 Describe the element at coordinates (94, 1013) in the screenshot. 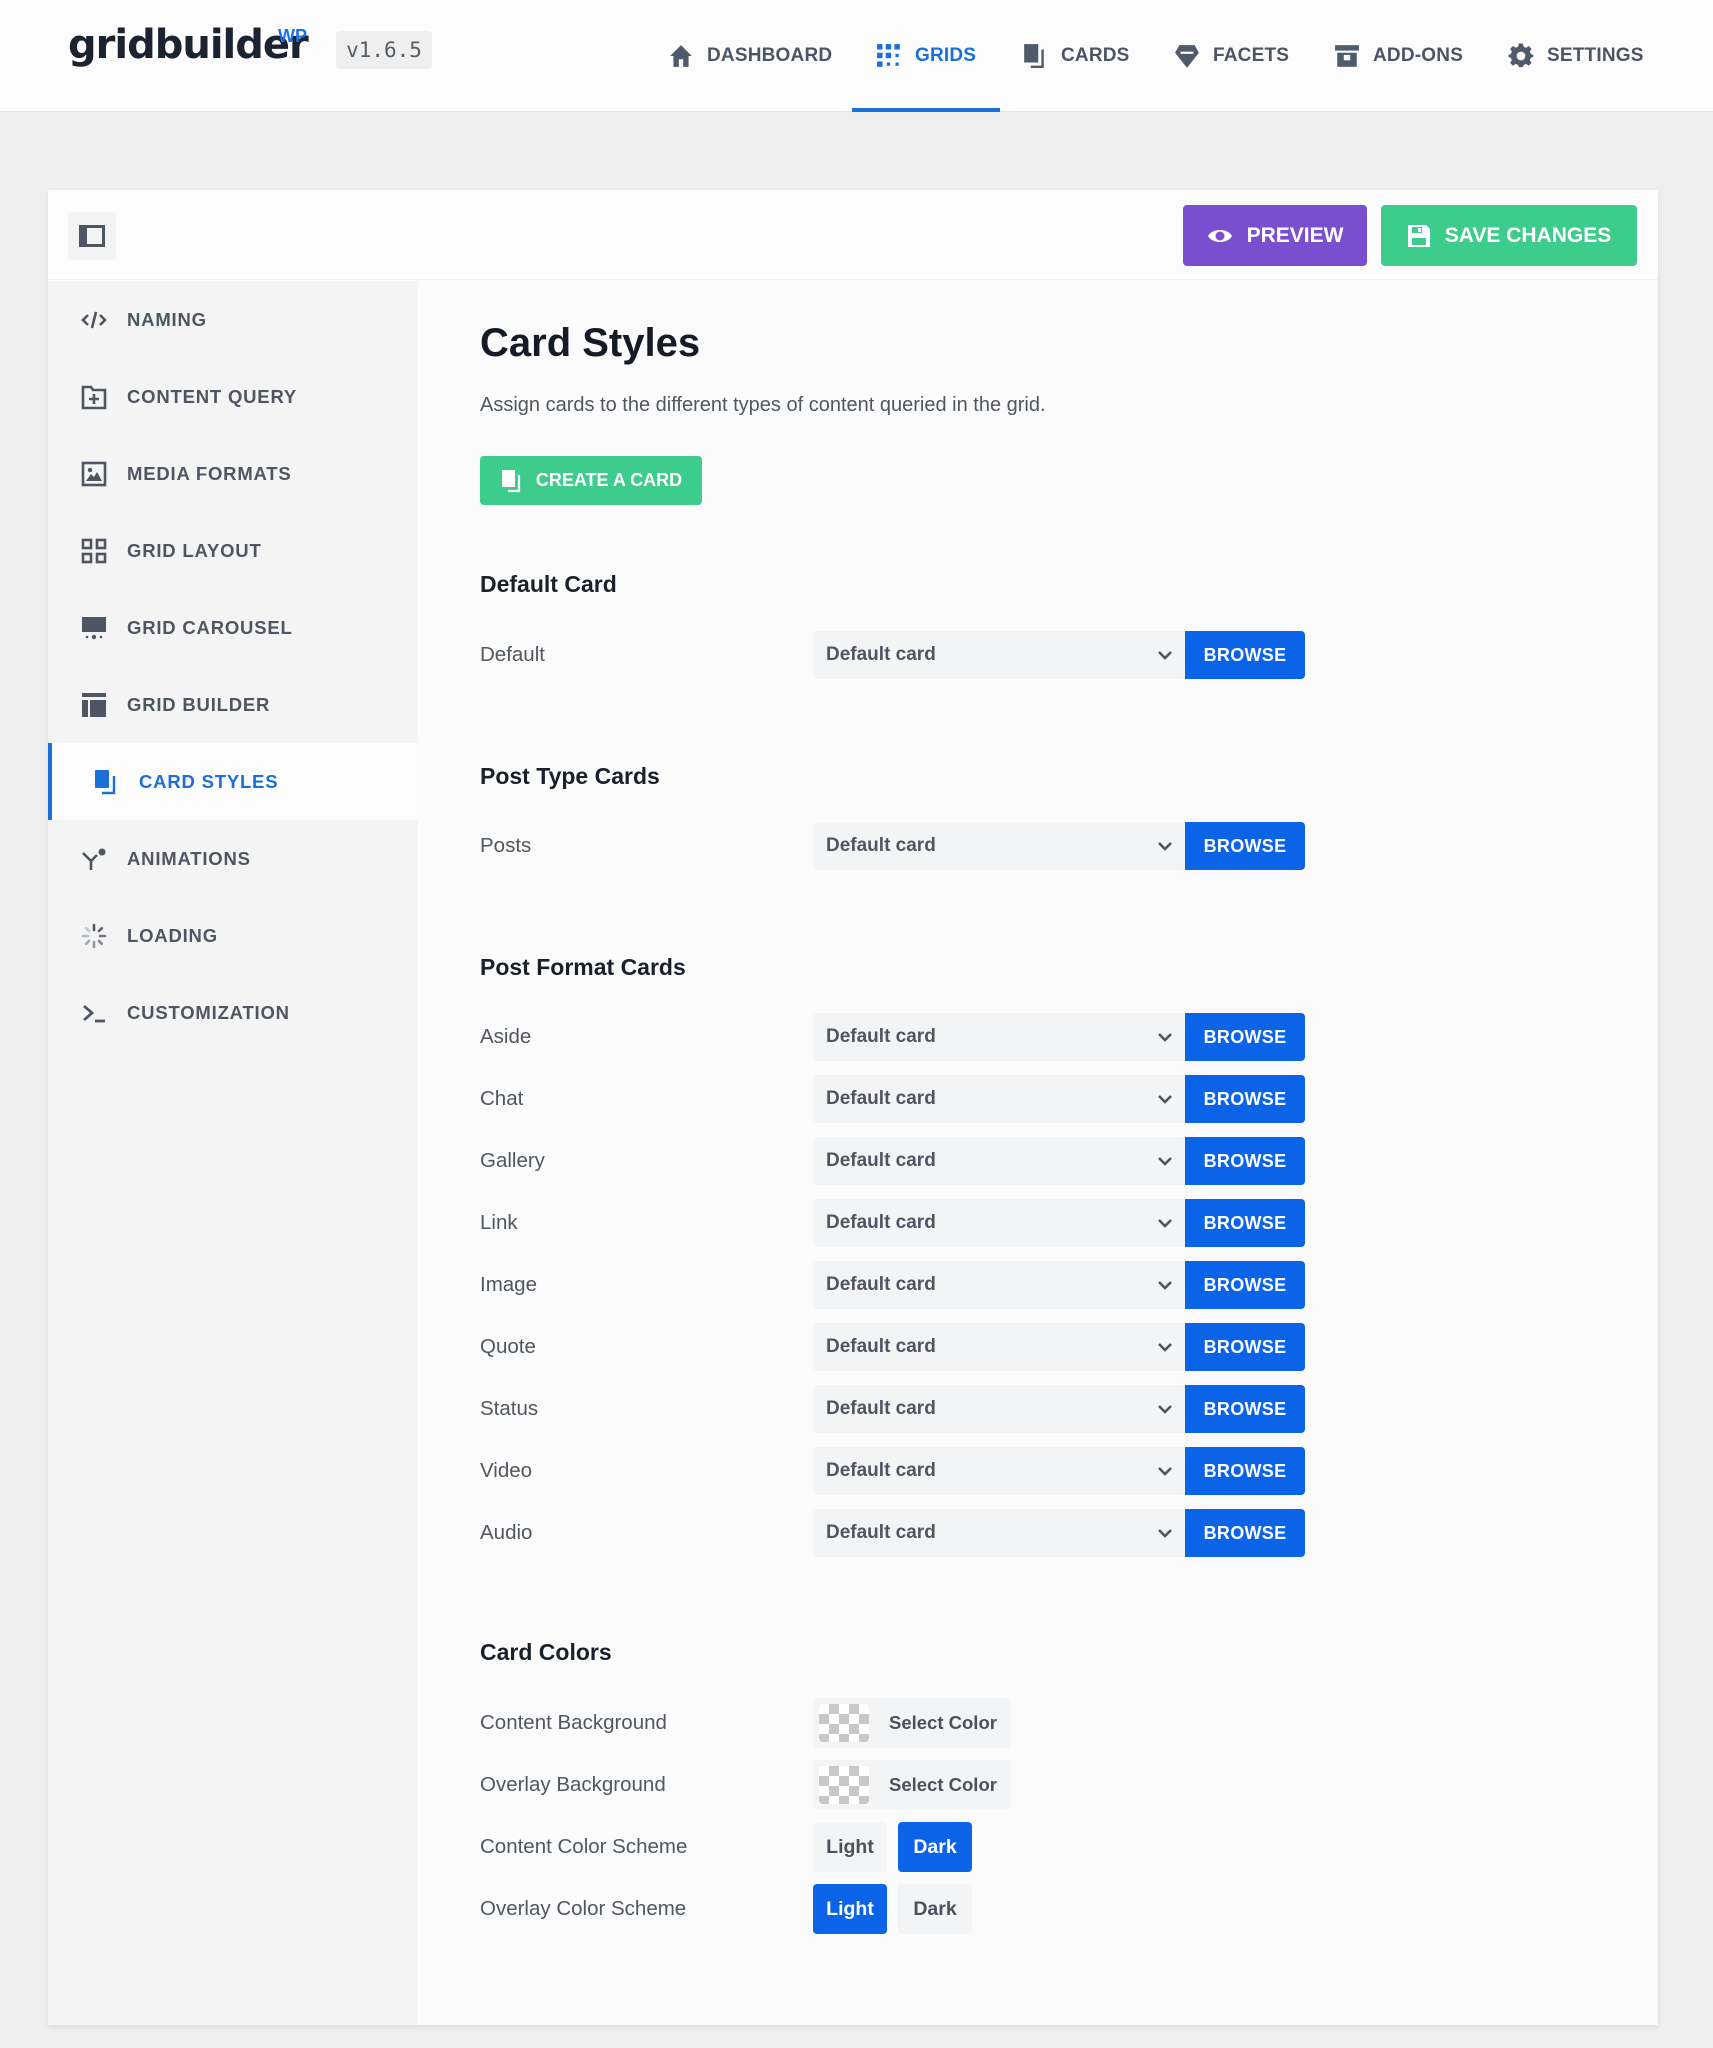

I see `terminal-icon` at that location.